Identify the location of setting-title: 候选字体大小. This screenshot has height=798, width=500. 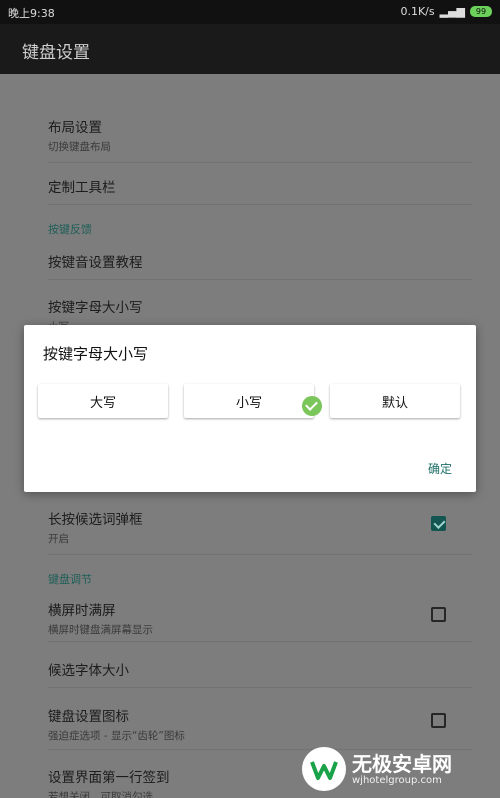
(88, 671).